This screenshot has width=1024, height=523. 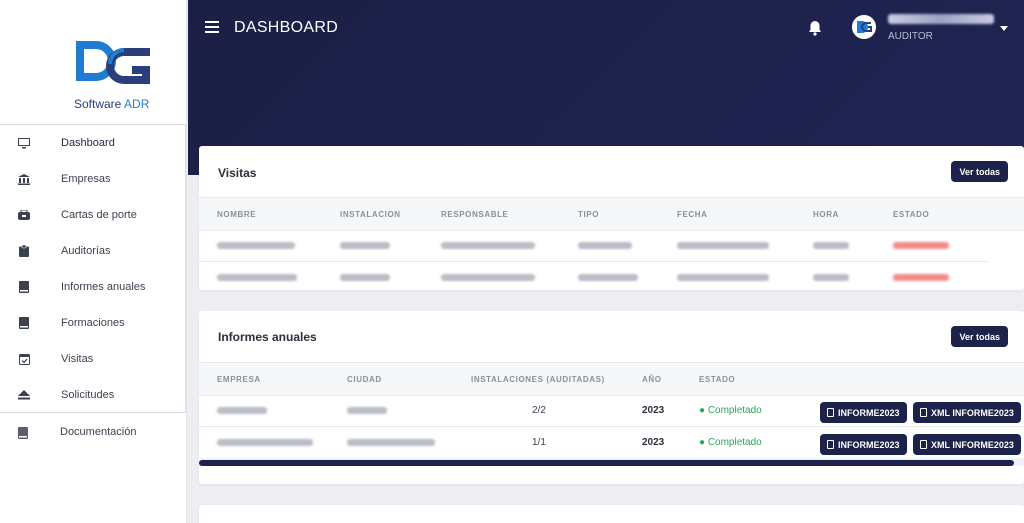 What do you see at coordinates (24, 179) in the screenshot?
I see `bank-icon` at bounding box center [24, 179].